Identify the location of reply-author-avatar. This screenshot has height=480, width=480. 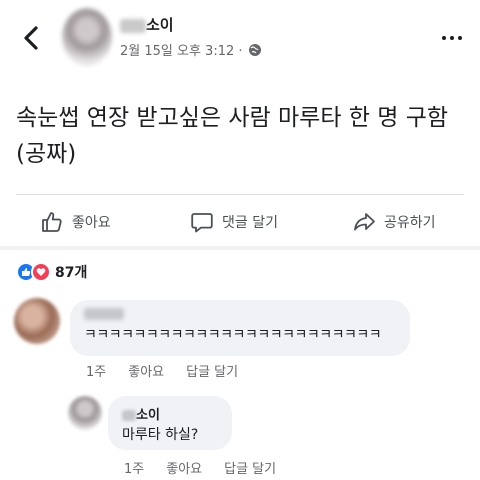
(85, 413).